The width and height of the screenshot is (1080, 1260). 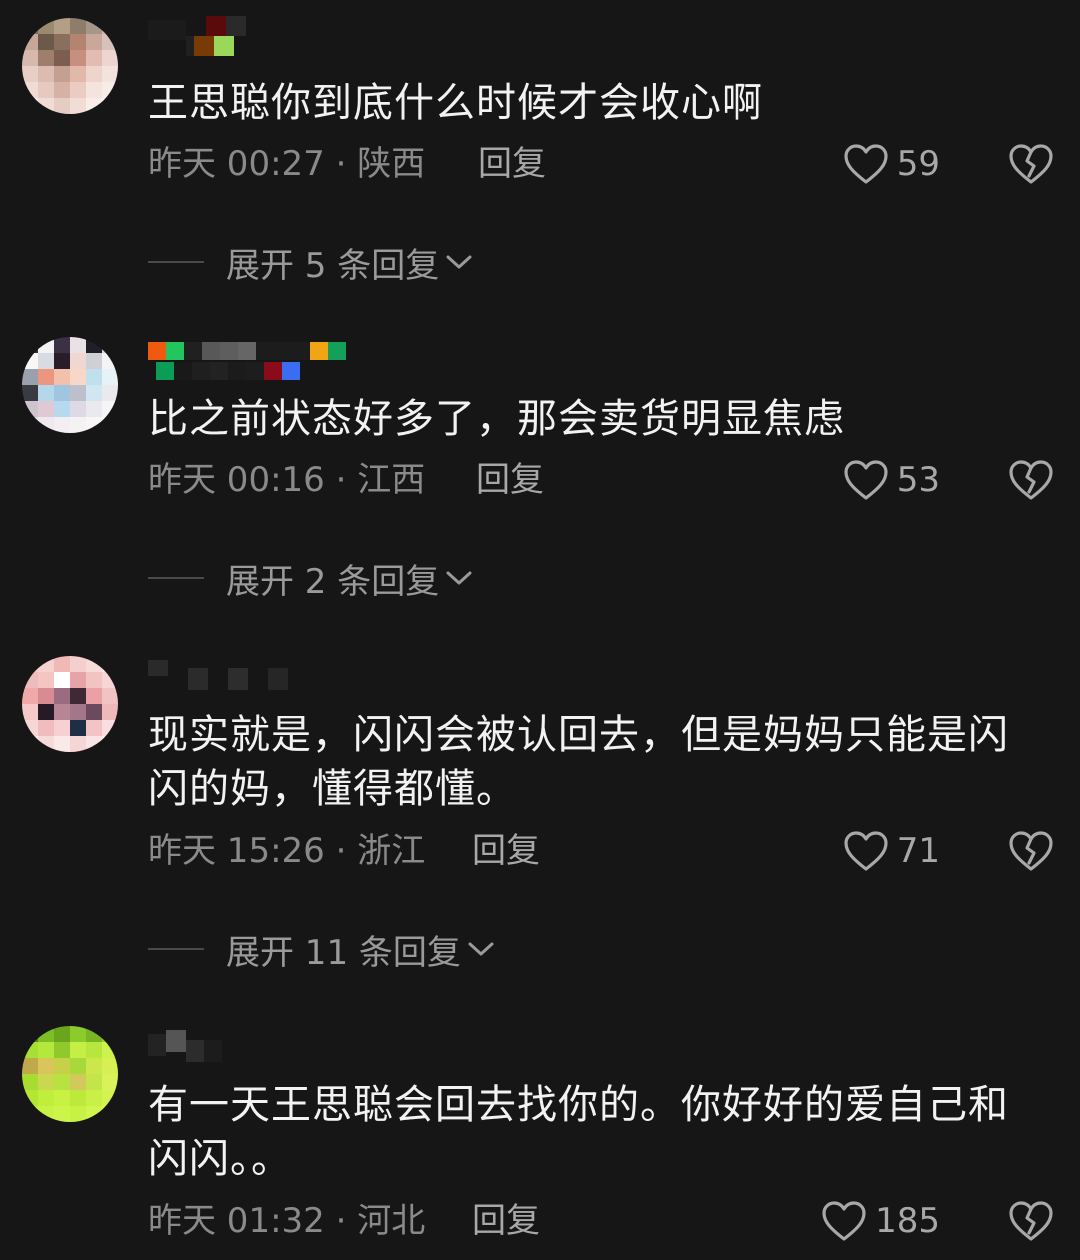 I want to click on like-count: 185, so click(x=907, y=1221).